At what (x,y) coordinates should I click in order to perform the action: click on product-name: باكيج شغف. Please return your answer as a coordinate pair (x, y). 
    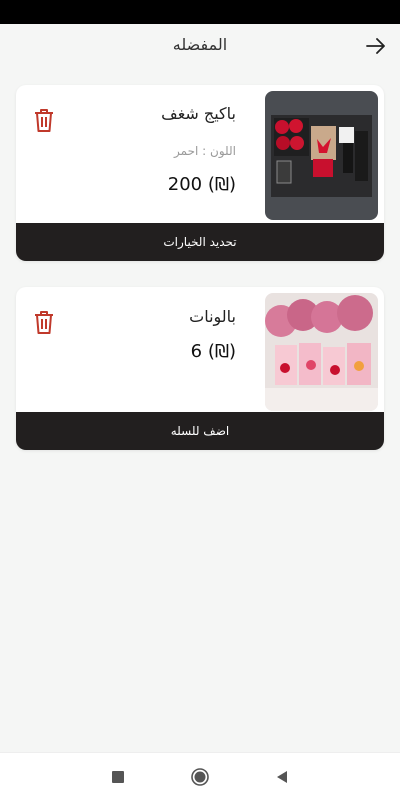
    Looking at the image, I should click on (198, 113).